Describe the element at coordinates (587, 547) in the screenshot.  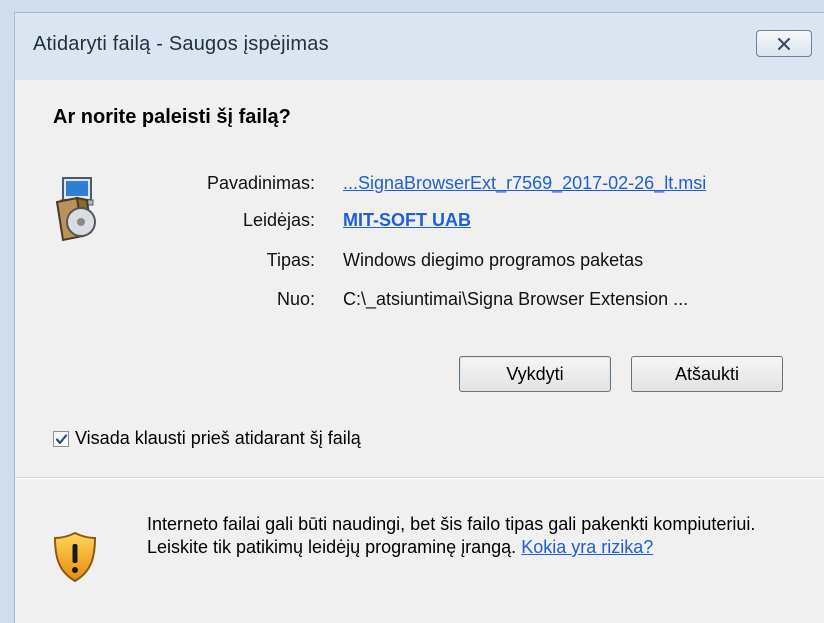
I see `risk-info-link: Kokia yra rizika?` at that location.